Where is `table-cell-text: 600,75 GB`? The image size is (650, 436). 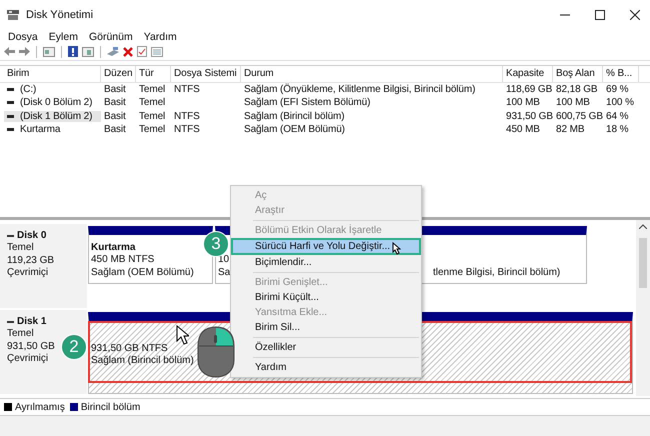
table-cell-text: 600,75 GB is located at coordinates (579, 116).